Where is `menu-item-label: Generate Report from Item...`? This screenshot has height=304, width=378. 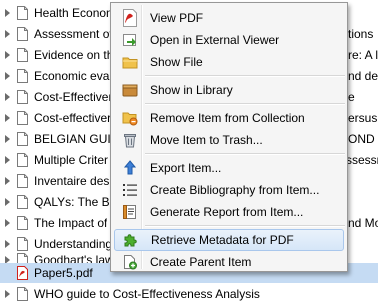
menu-item-label: Generate Report from Item... is located at coordinates (227, 212).